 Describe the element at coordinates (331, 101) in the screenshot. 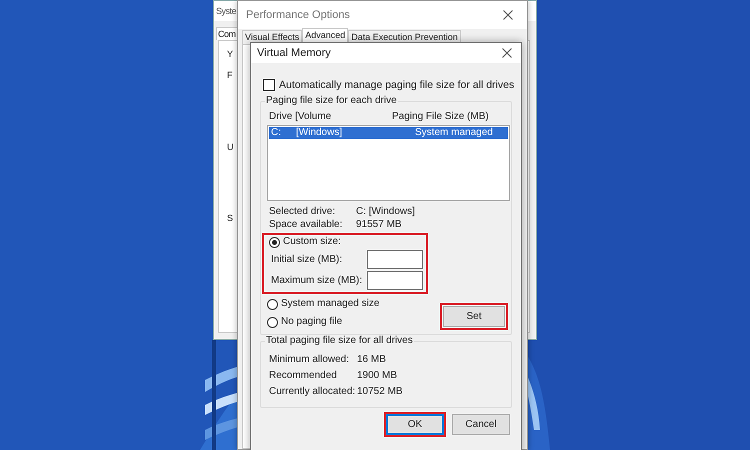

I see `group-title: Paging file size for each drive` at that location.